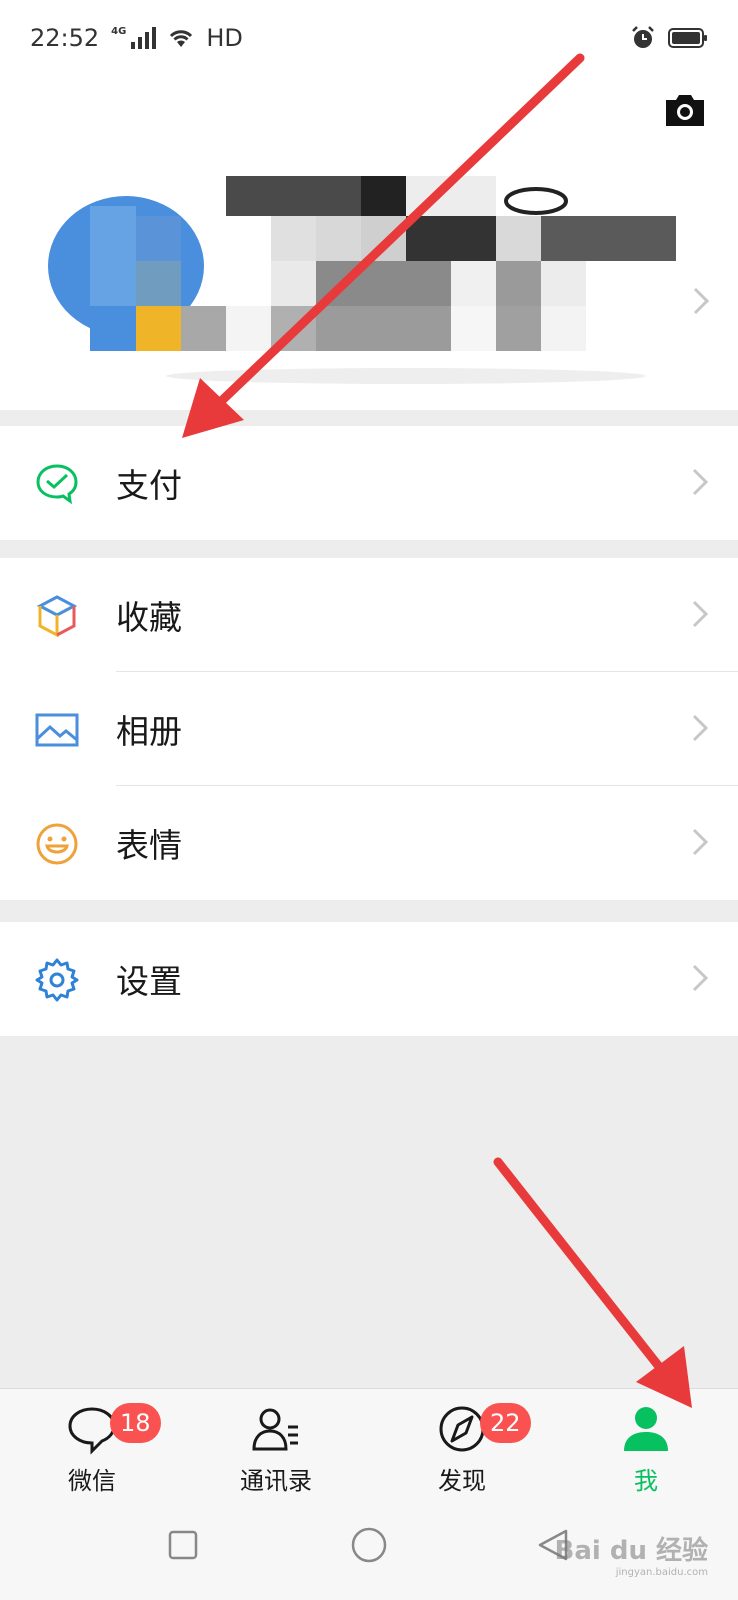 Image resolution: width=738 pixels, height=1600 pixels. I want to click on status-left: 22:52 4G HD, so click(136, 38).